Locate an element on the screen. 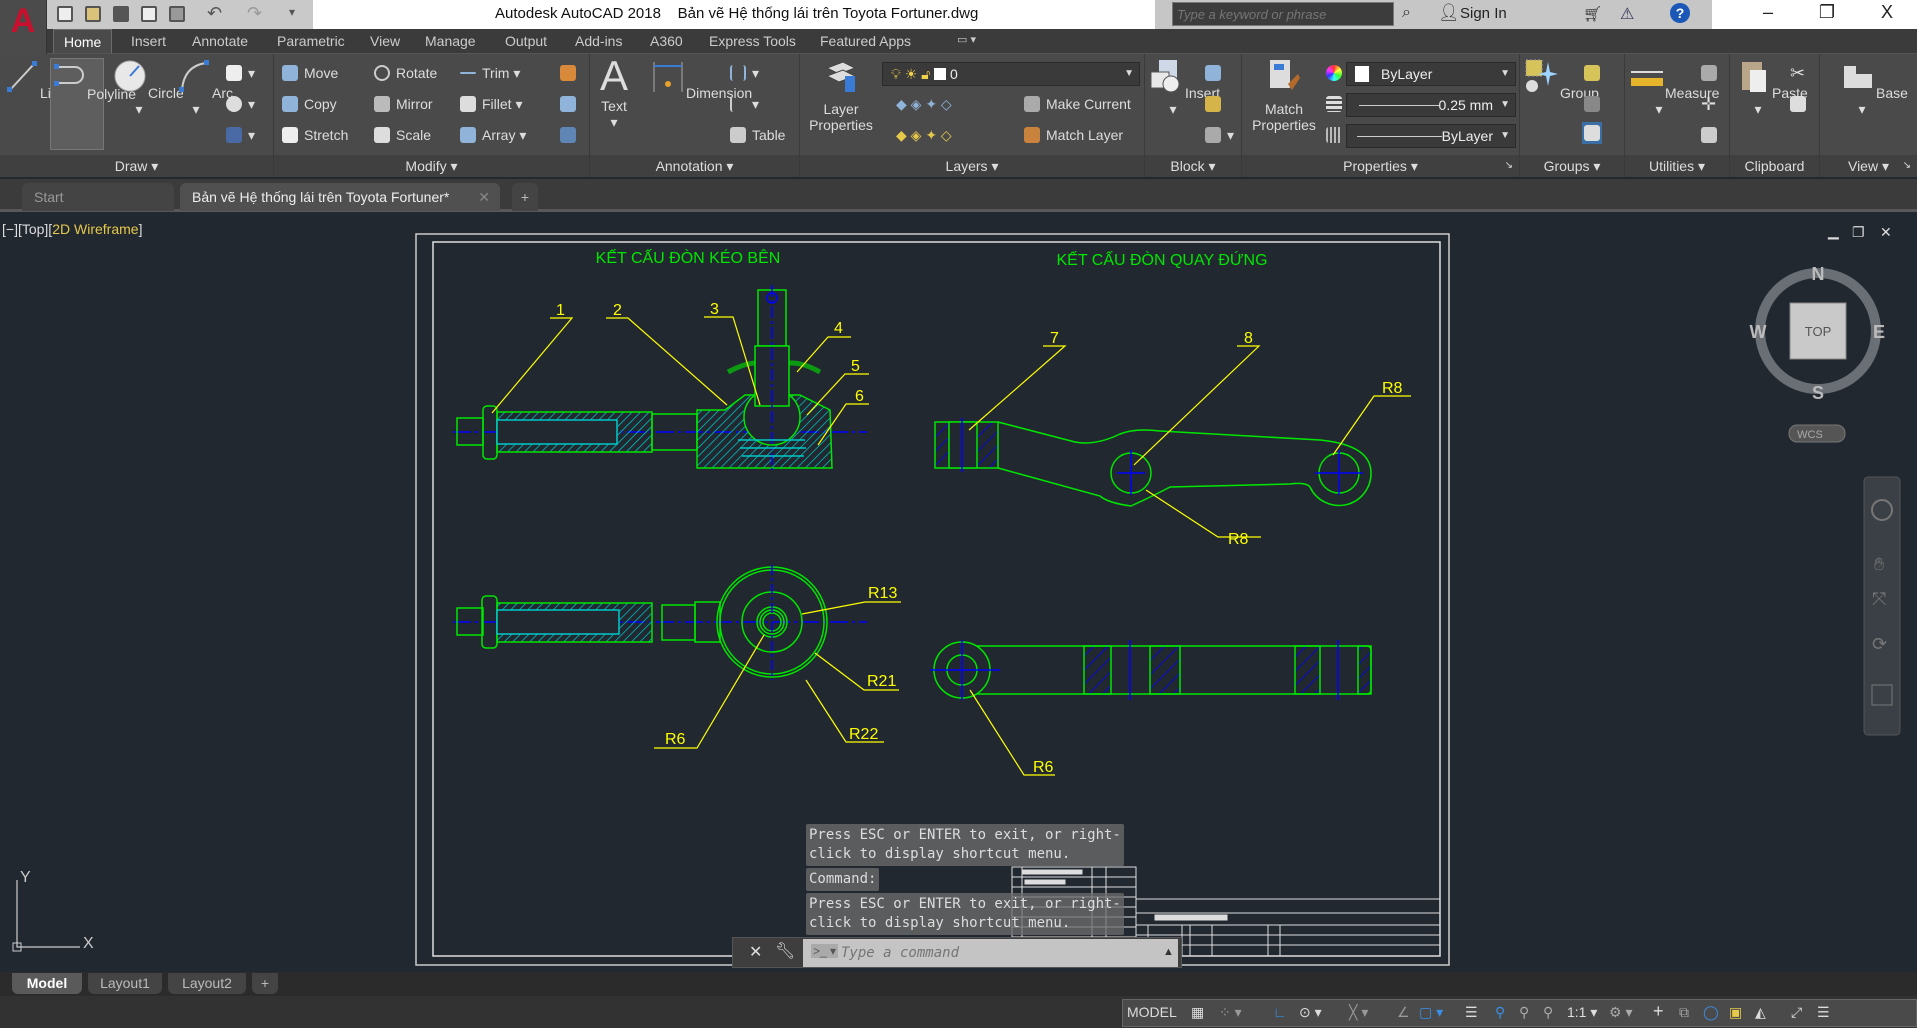 This screenshot has width=1917, height=1028. dim-r21: R21 is located at coordinates (881, 681).